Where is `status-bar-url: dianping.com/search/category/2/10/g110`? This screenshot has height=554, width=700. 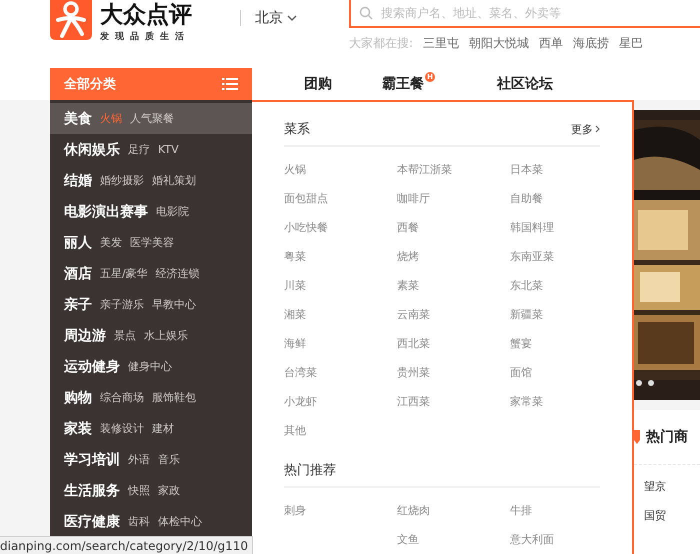 status-bar-url: dianping.com/search/category/2/10/g110 is located at coordinates (127, 545).